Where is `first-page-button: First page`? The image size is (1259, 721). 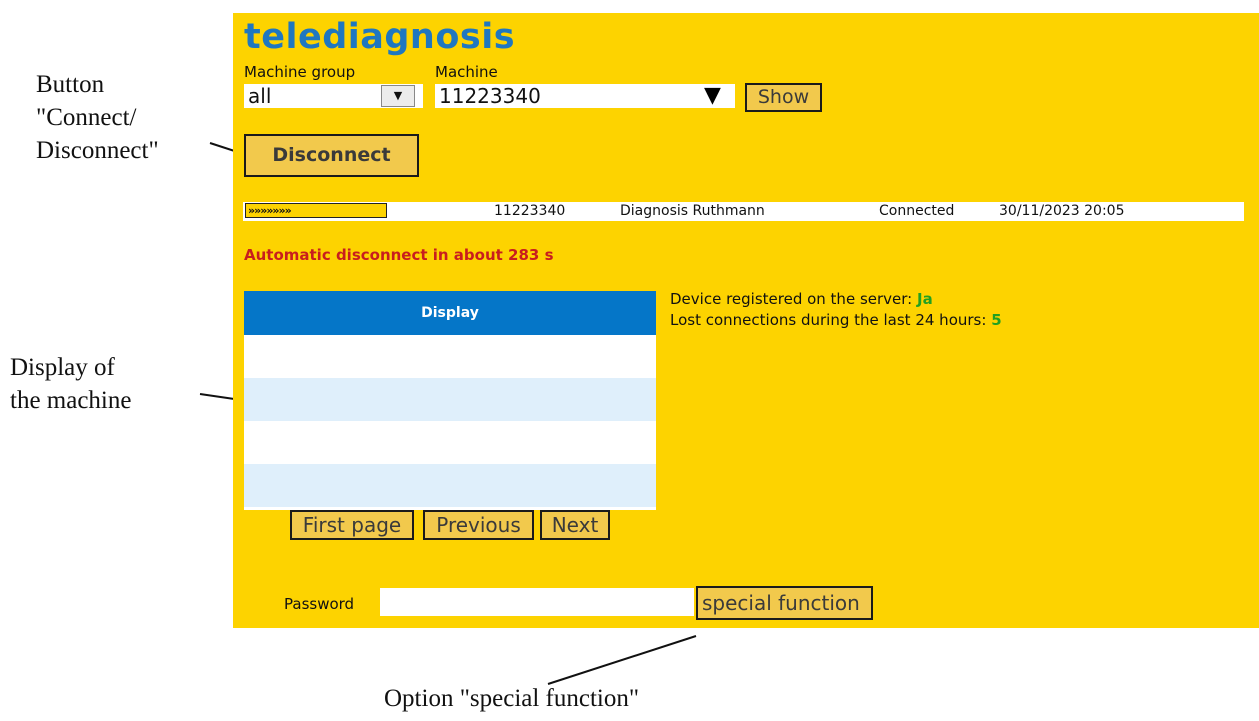
first-page-button: First page is located at coordinates (352, 525).